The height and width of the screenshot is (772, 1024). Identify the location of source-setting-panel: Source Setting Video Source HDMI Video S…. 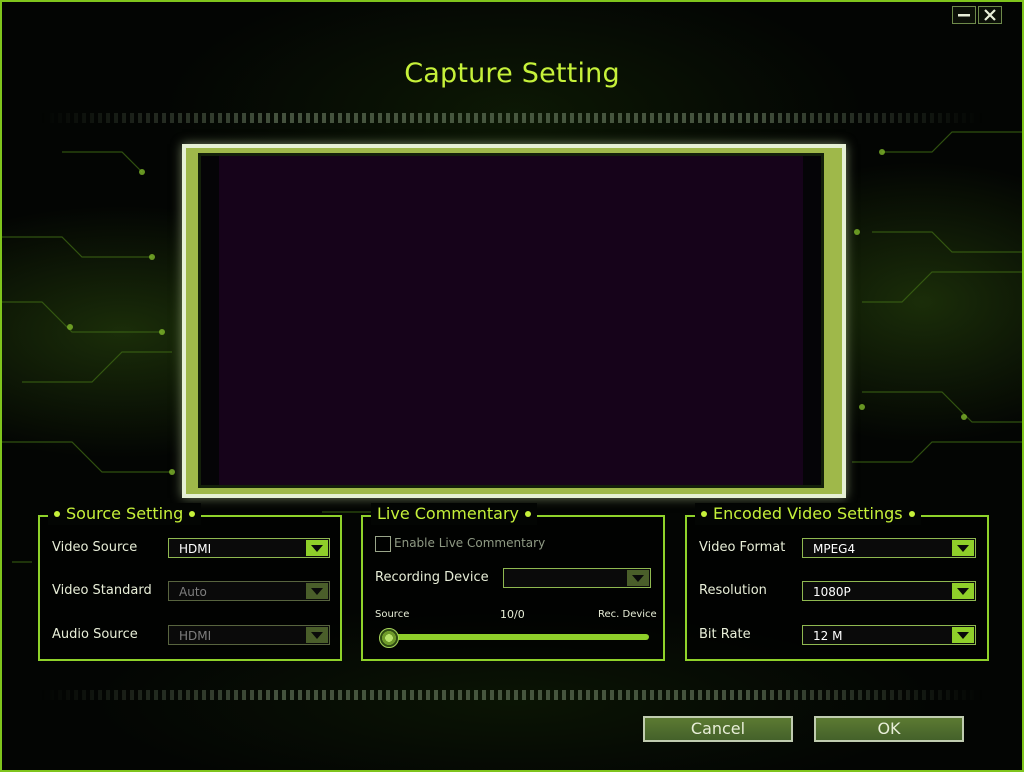
(190, 582).